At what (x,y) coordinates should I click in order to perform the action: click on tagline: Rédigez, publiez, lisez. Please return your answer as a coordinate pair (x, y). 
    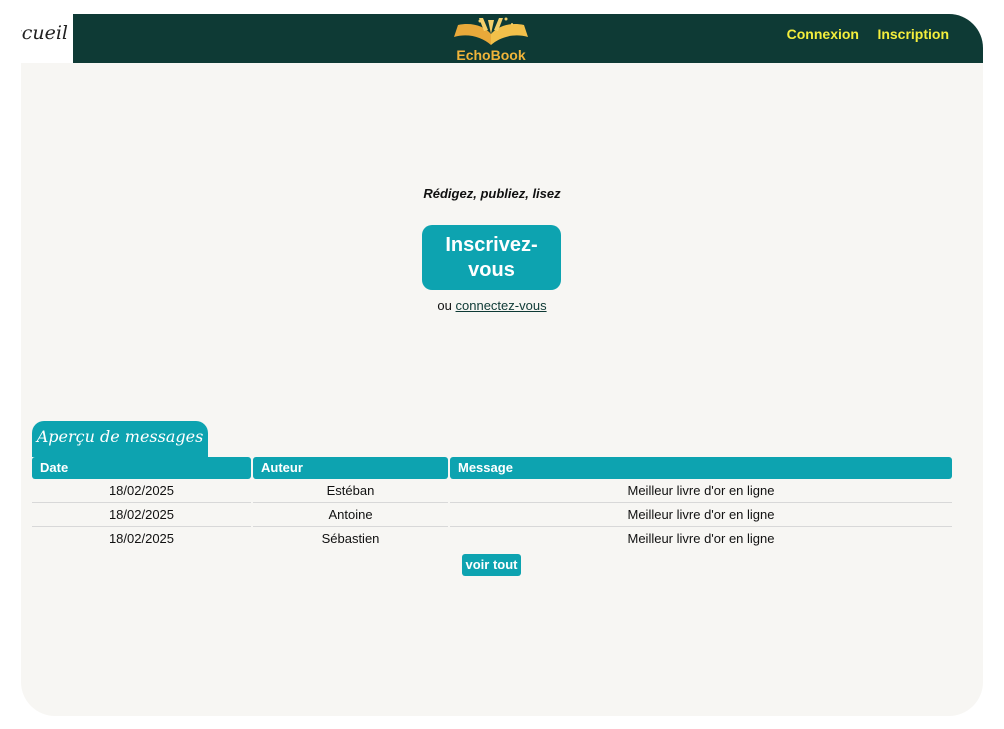
    Looking at the image, I should click on (492, 193).